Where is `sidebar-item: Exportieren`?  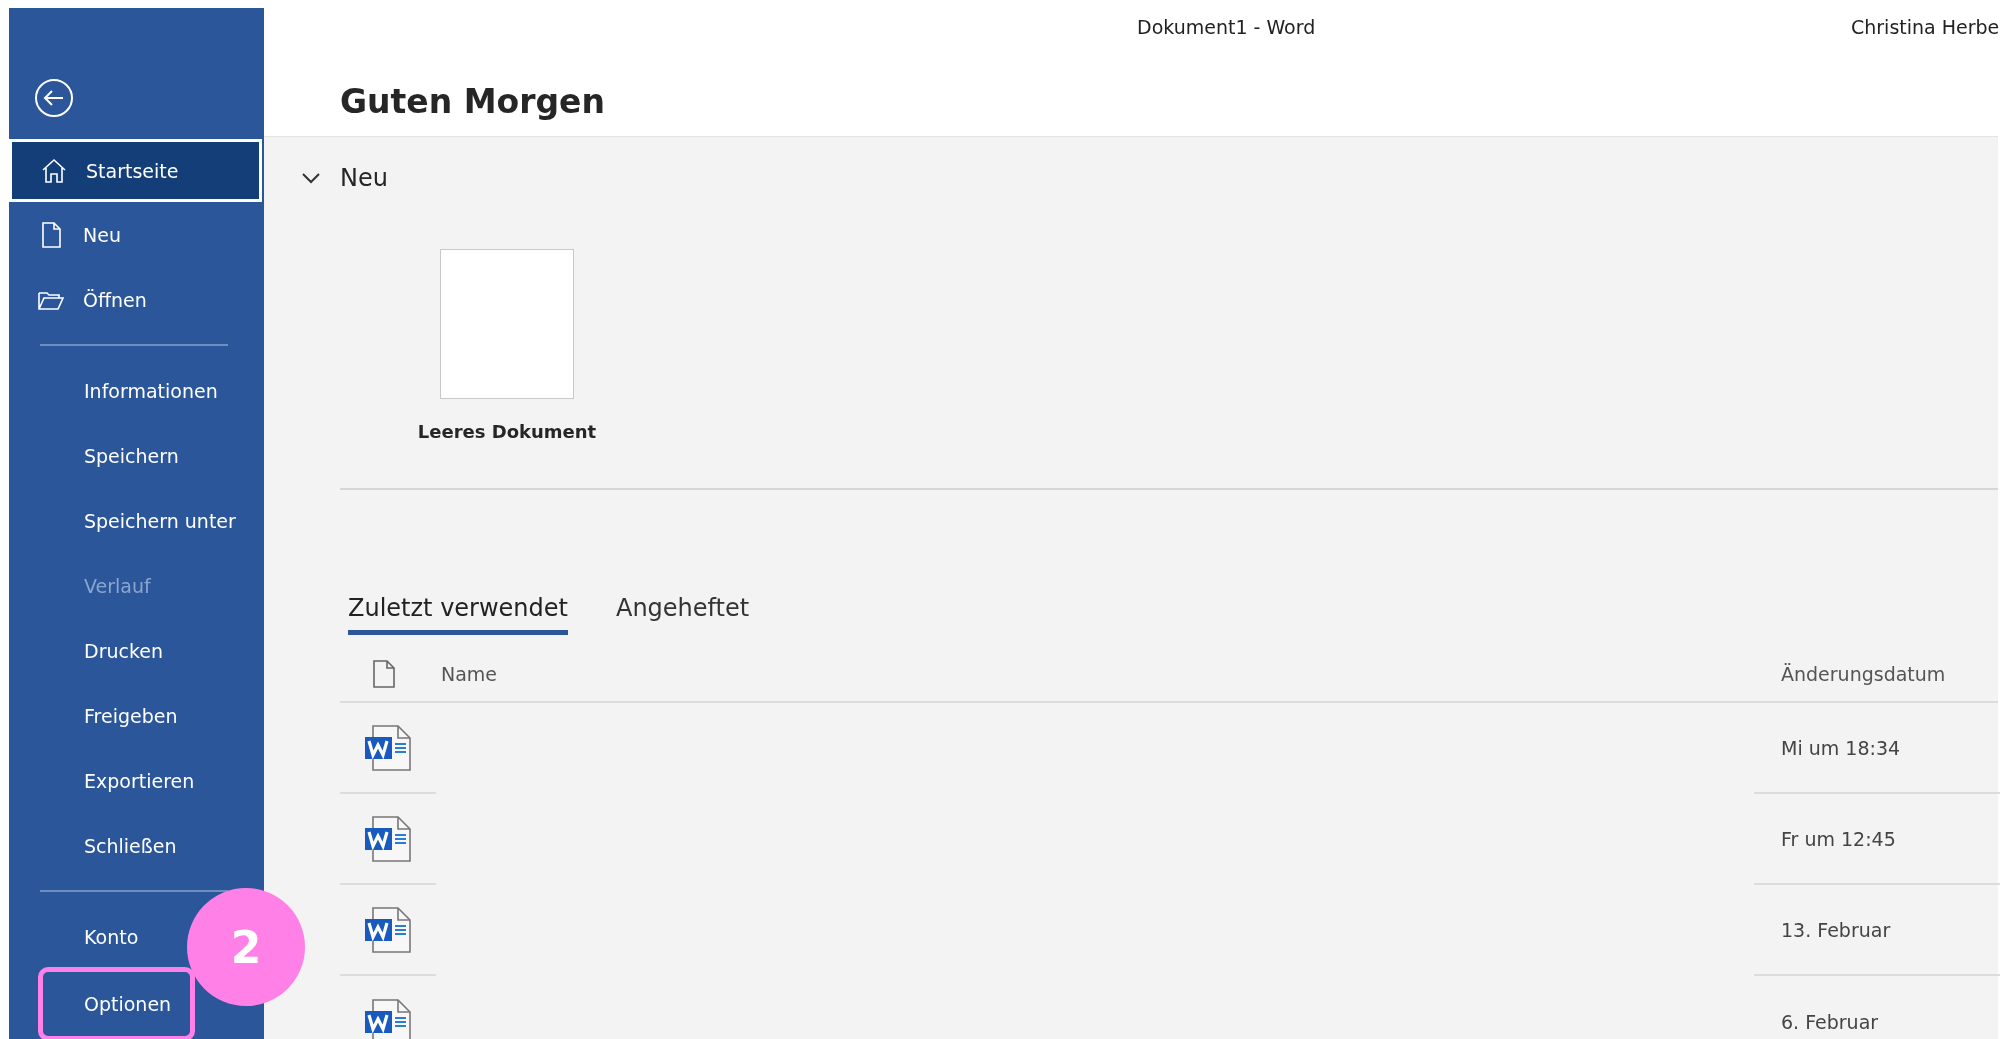
sidebar-item: Exportieren is located at coordinates (105, 780).